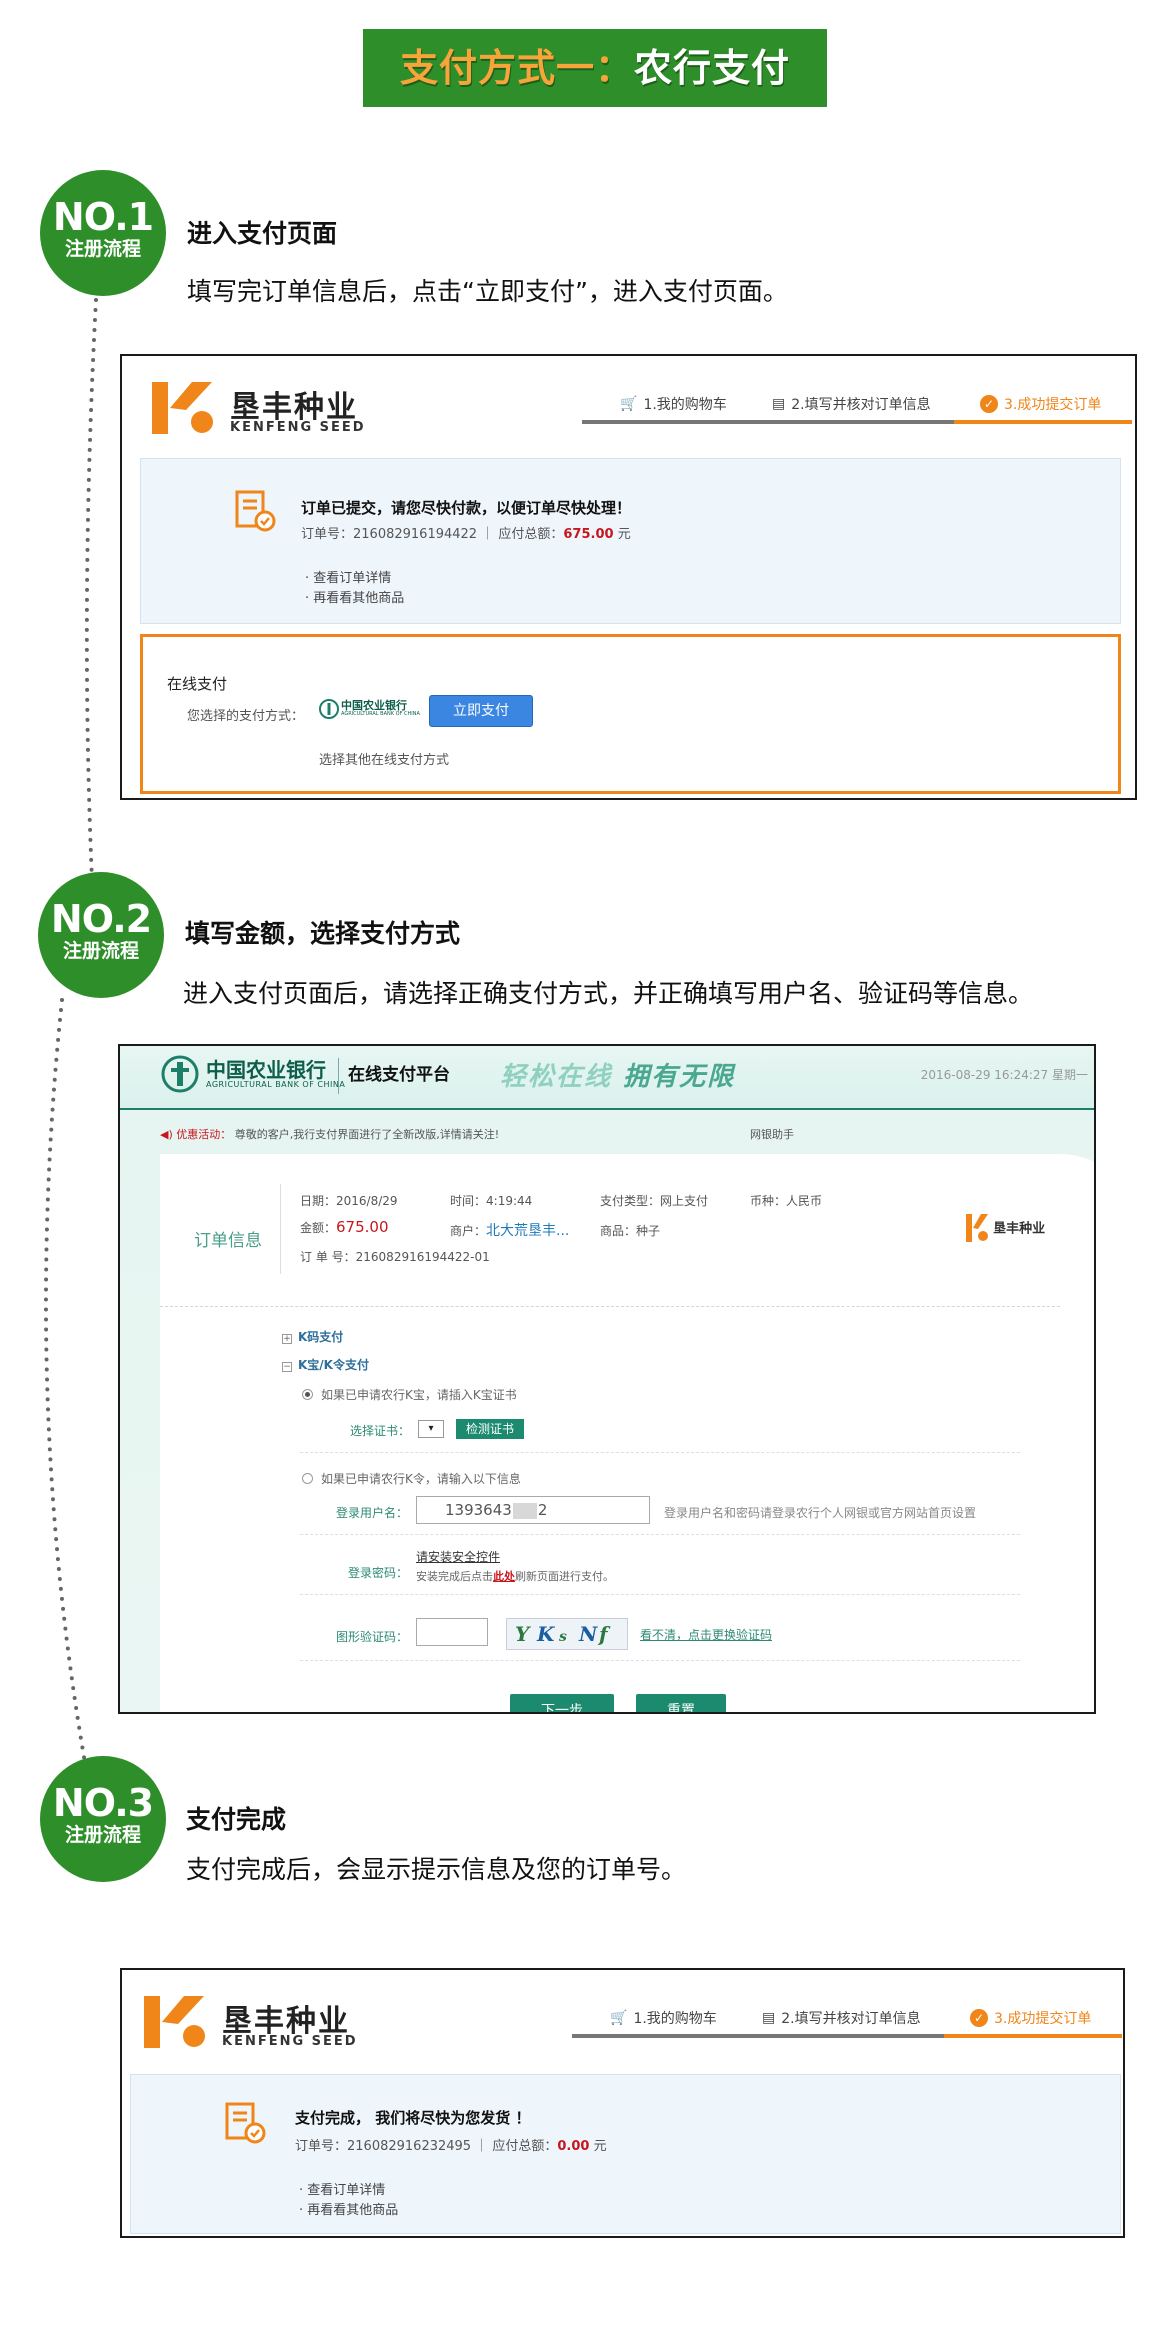 The height and width of the screenshot is (2348, 1169). Describe the element at coordinates (712, 68) in the screenshot. I see `banner-method: 农行支付` at that location.